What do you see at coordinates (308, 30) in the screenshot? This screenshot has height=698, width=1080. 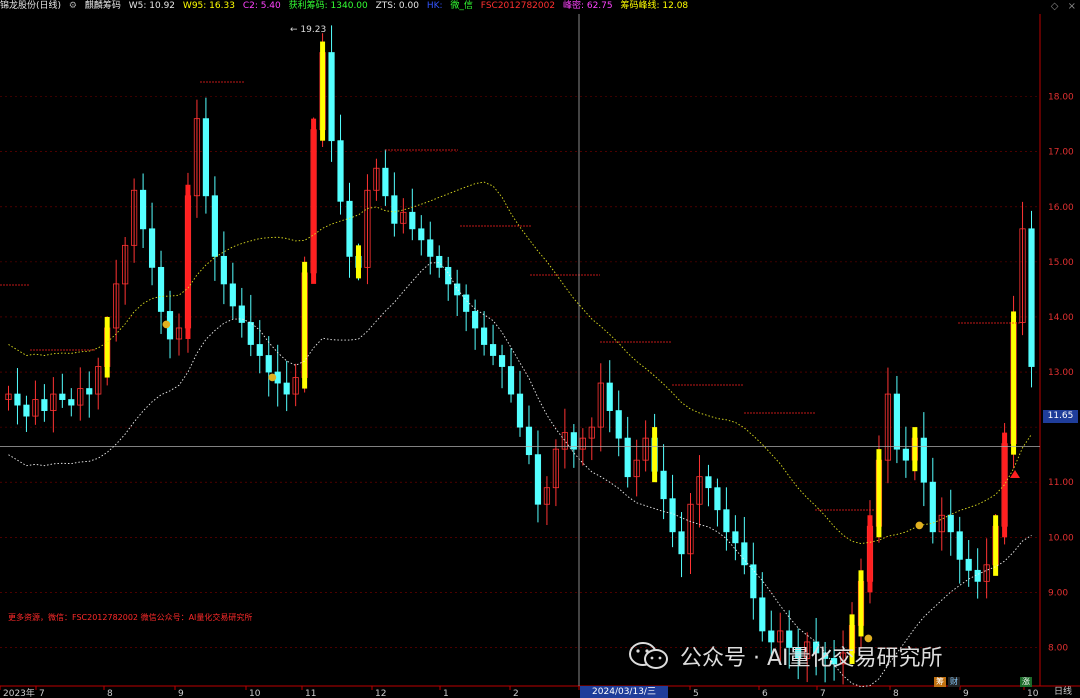 I see `high-price-label: ← 19.23` at bounding box center [308, 30].